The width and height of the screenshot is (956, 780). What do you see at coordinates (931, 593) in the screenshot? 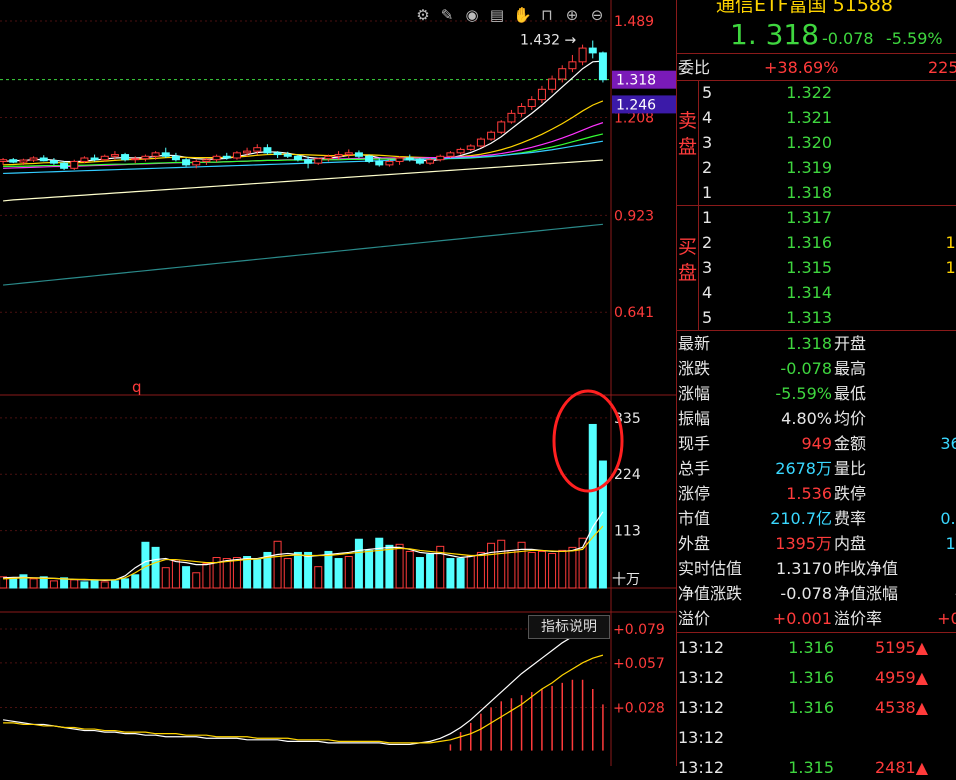
I see `quote-value: -5.` at bounding box center [931, 593].